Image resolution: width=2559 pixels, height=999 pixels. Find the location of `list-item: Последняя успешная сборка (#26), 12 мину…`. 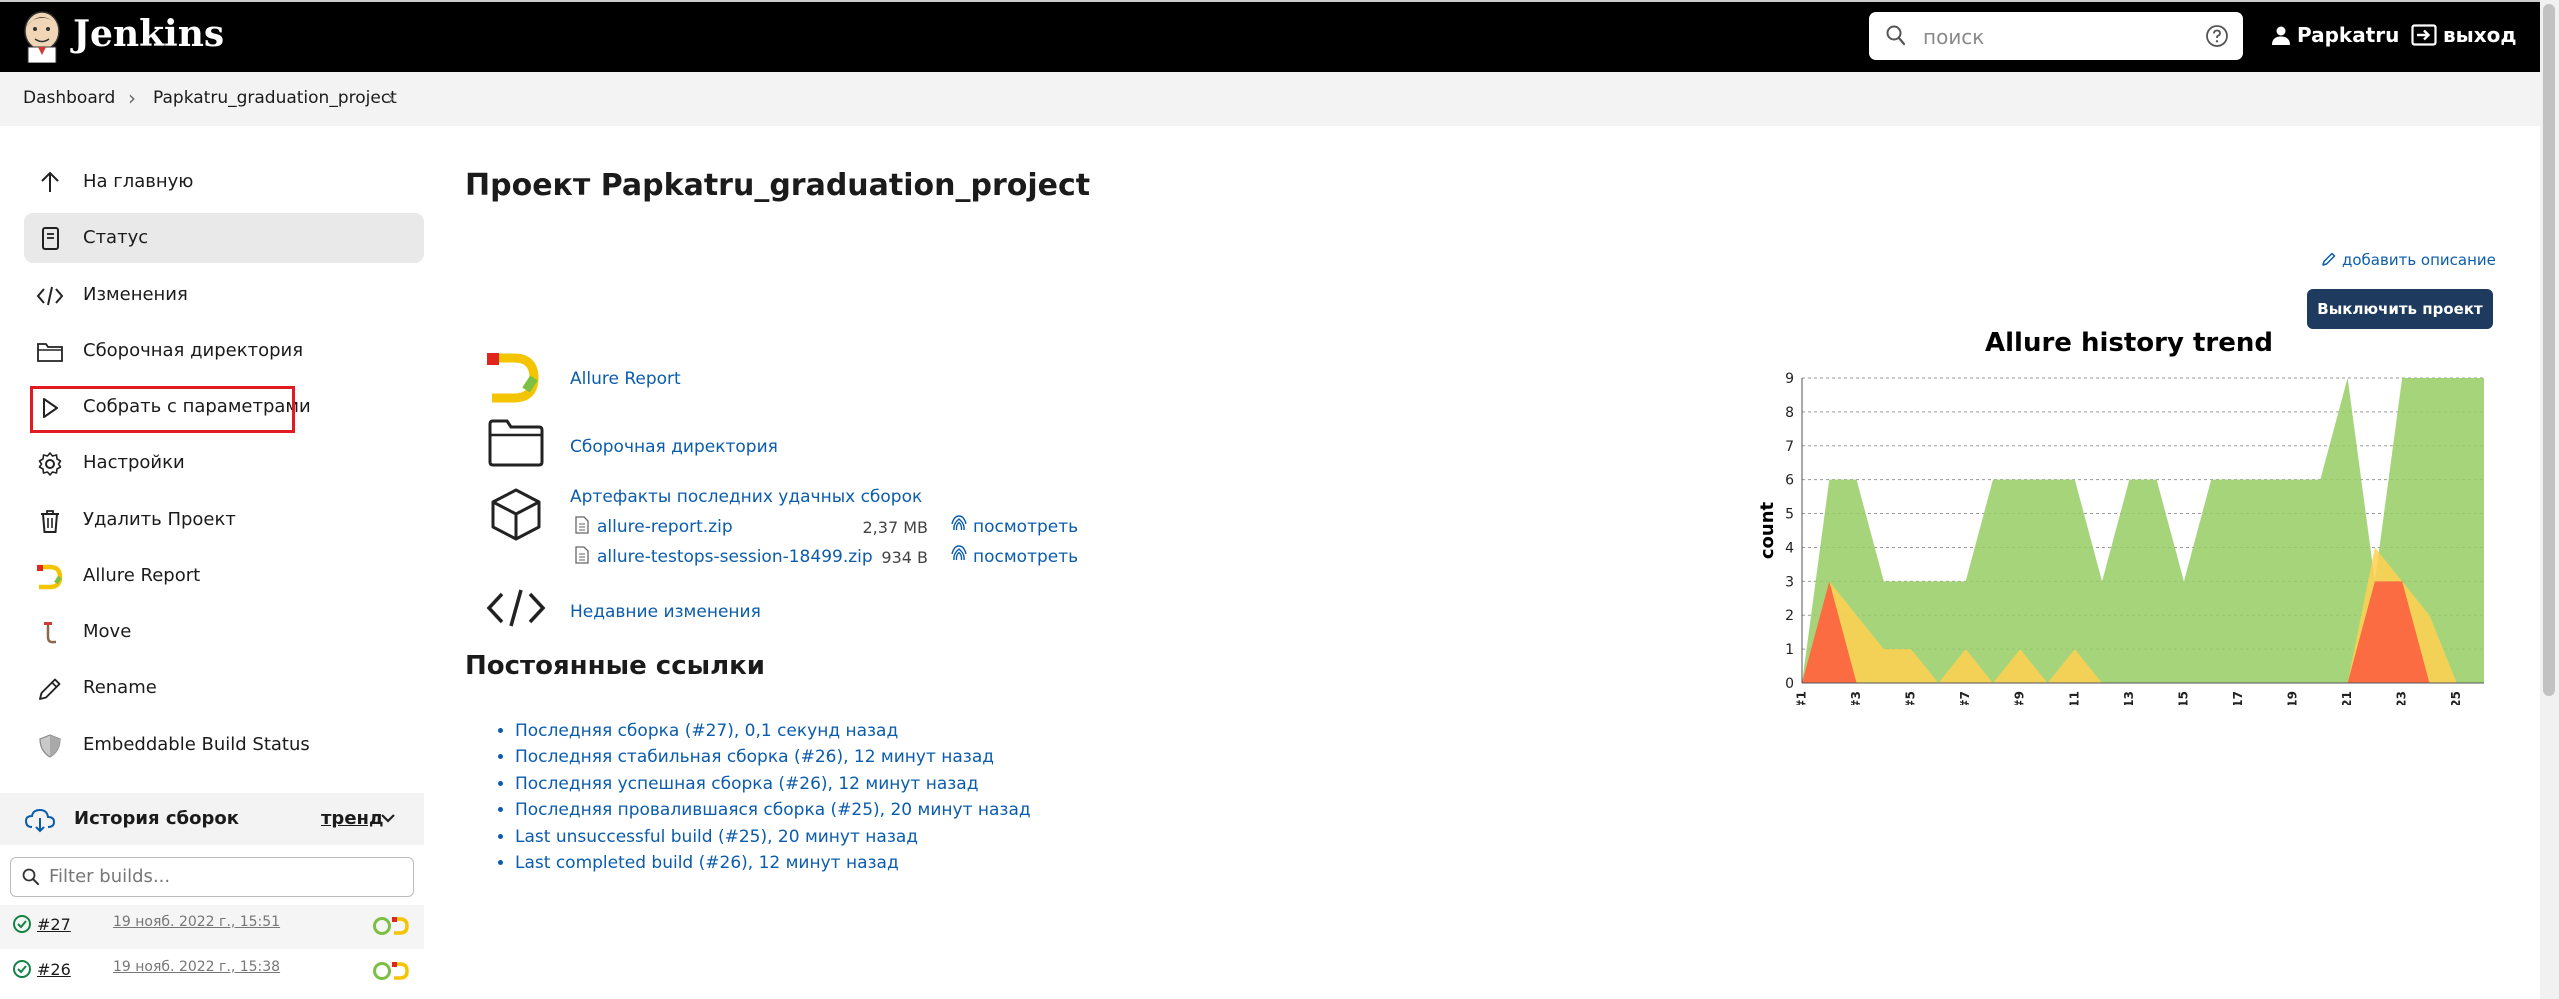

list-item: Последняя успешная сборка (#26), 12 мину… is located at coordinates (773, 784).